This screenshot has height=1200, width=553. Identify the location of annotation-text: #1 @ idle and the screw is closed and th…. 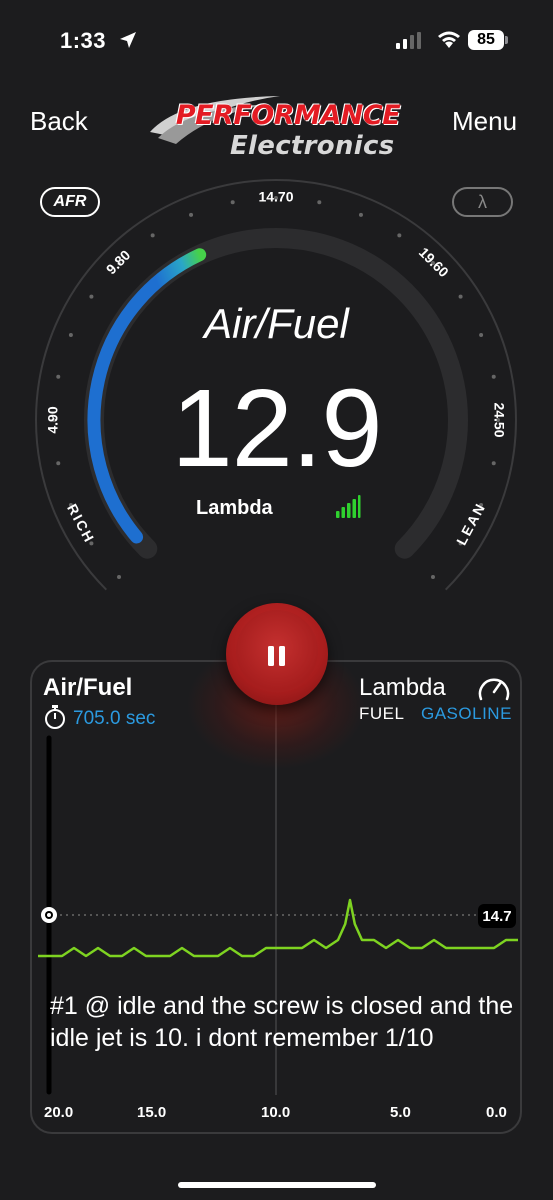
(282, 1022).